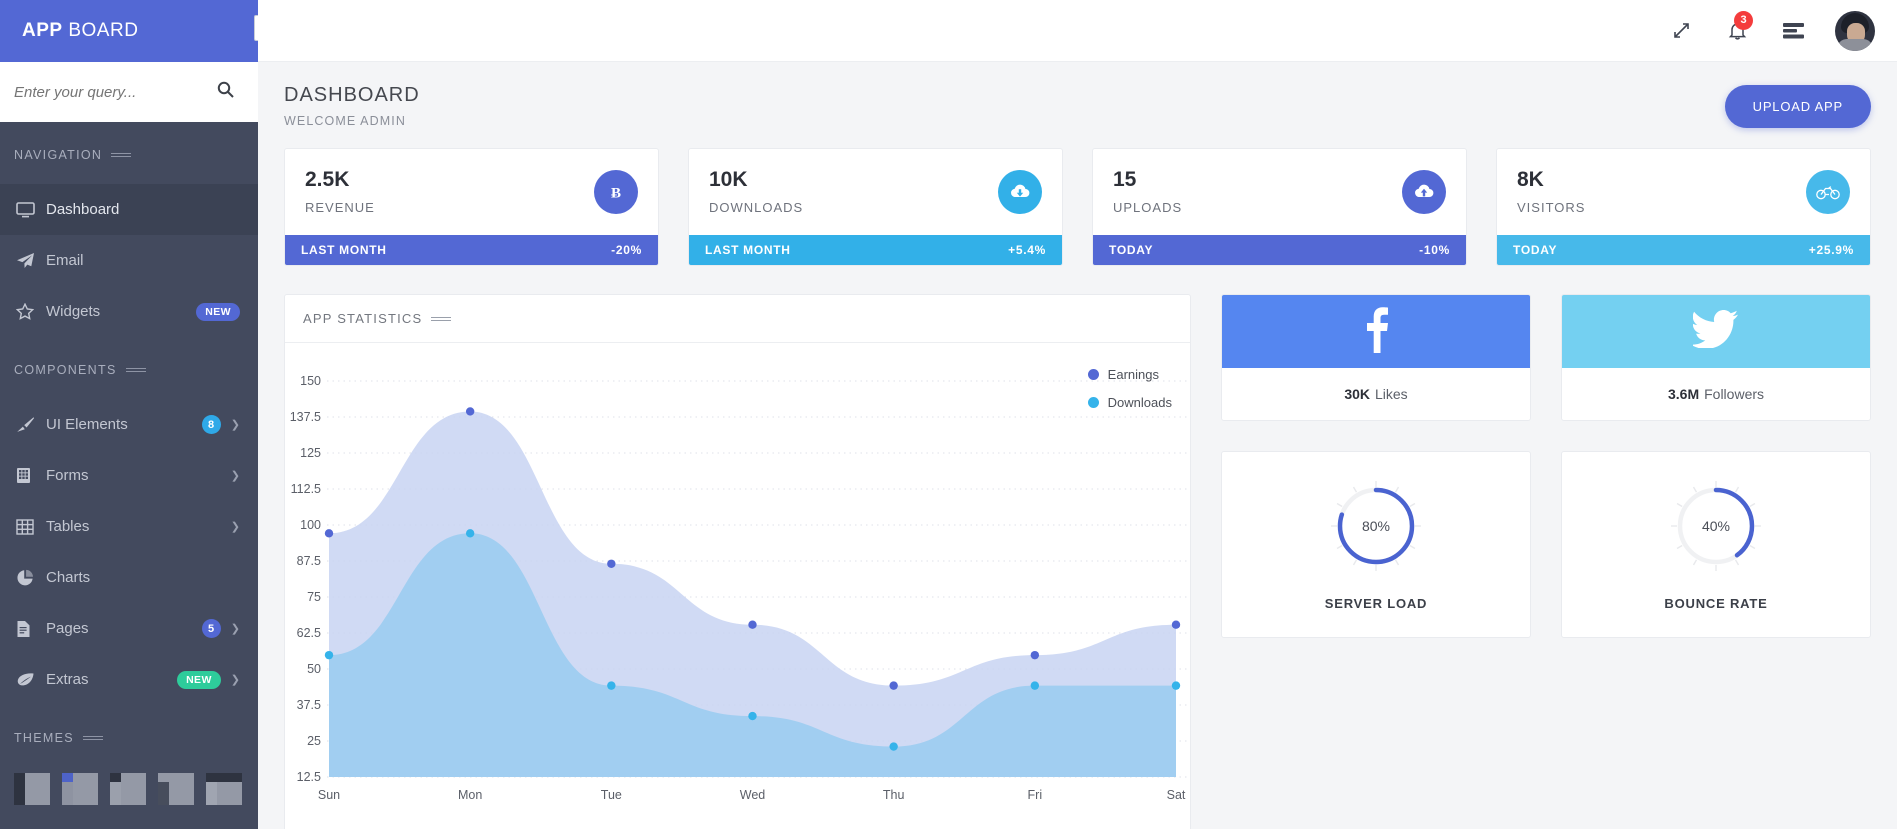 This screenshot has height=829, width=1897. What do you see at coordinates (256, 28) in the screenshot?
I see `sidebar-toggle-icon` at bounding box center [256, 28].